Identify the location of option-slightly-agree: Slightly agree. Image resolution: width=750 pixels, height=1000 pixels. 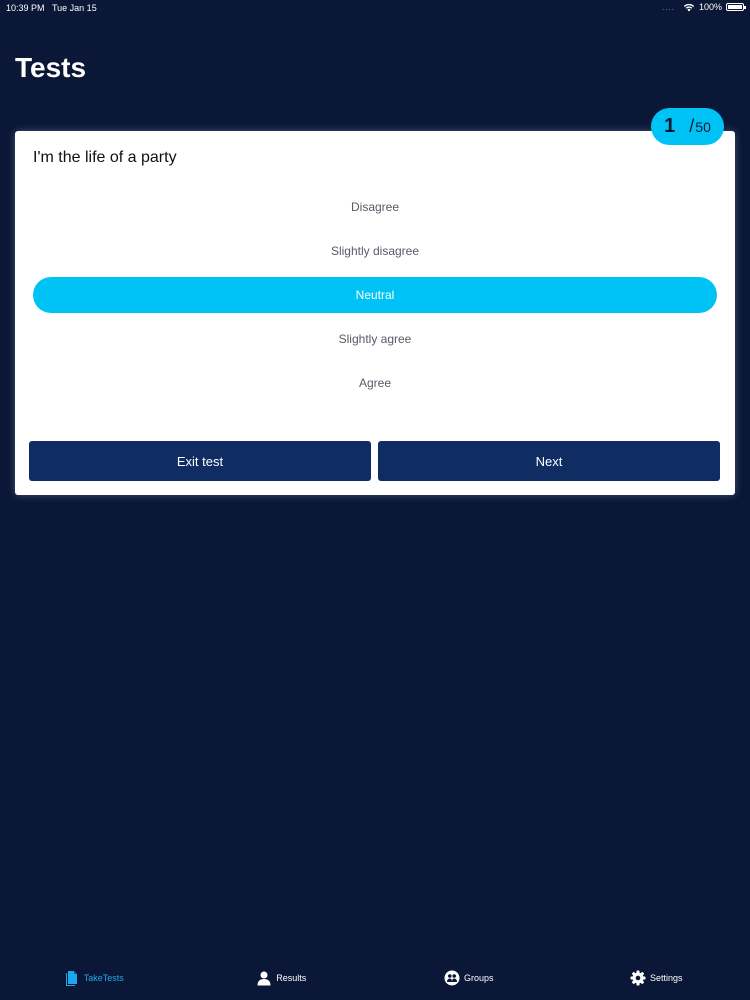
(375, 339).